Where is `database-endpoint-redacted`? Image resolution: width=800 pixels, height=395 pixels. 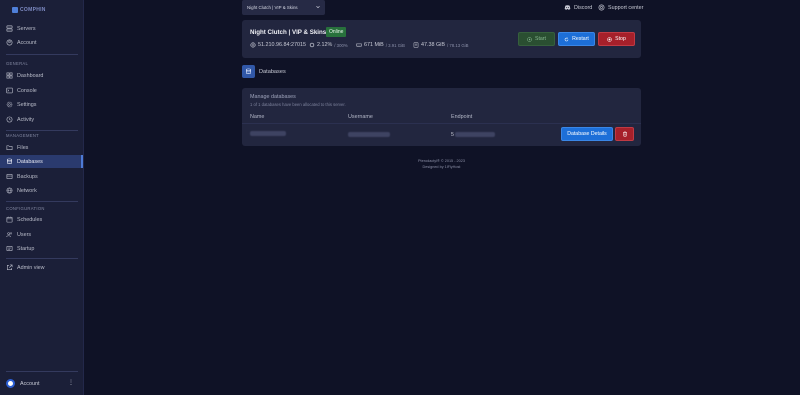 database-endpoint-redacted is located at coordinates (475, 134).